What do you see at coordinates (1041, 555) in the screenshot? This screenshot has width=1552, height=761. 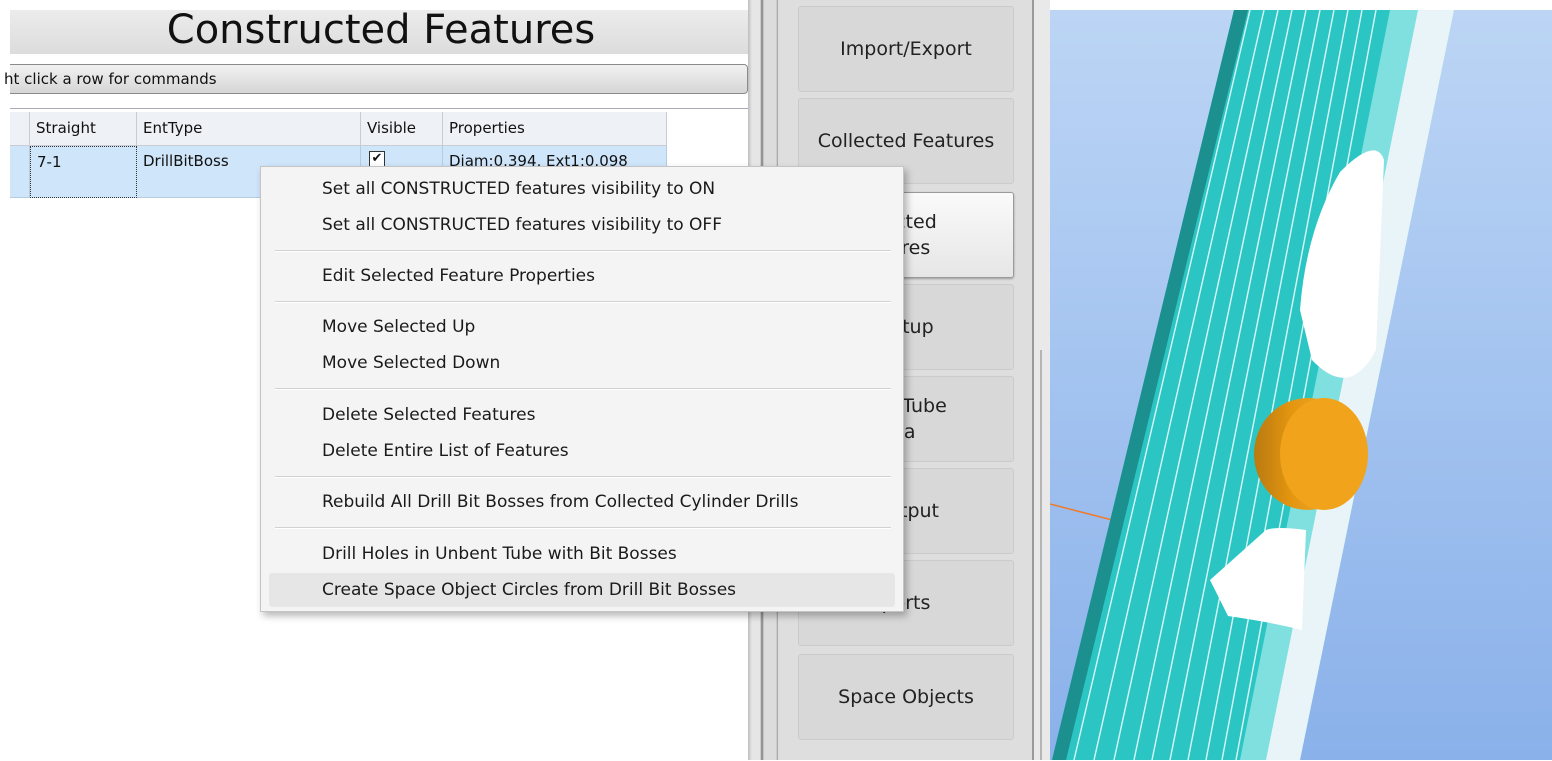 I see `nav-scroll-track` at bounding box center [1041, 555].